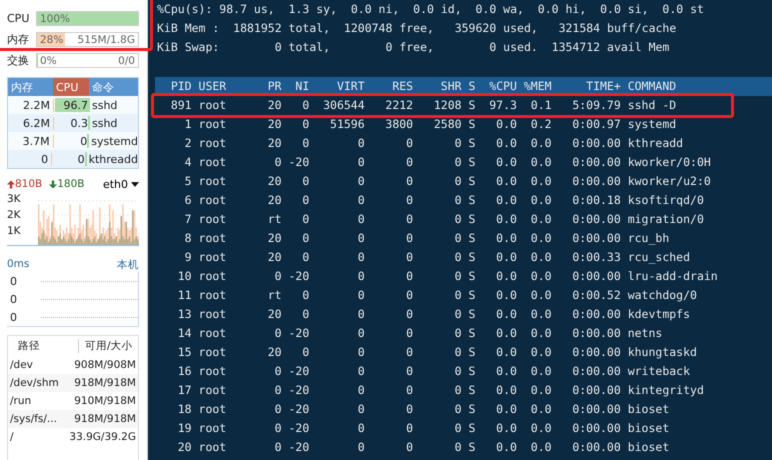 The height and width of the screenshot is (460, 772). Describe the element at coordinates (274, 219) in the screenshot. I see `table-cell-text: rt` at that location.